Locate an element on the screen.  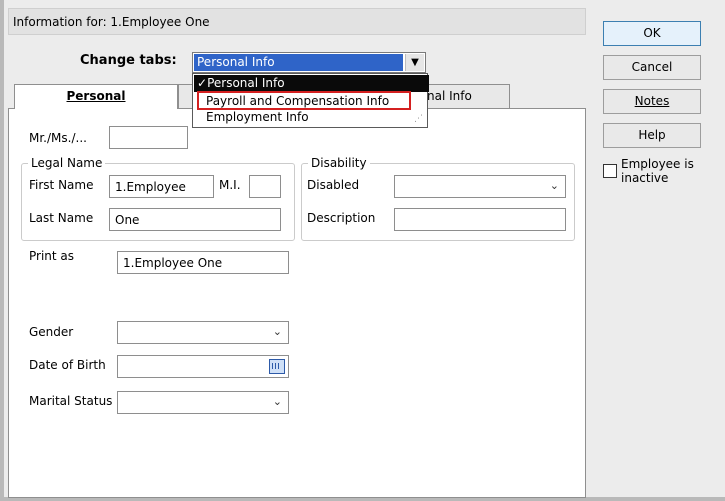
tab-personal-label: Personal is located at coordinates (96, 96).